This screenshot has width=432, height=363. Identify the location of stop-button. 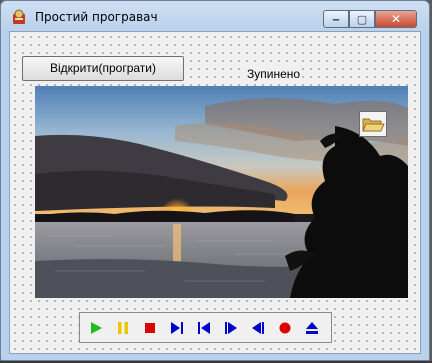
(149, 327).